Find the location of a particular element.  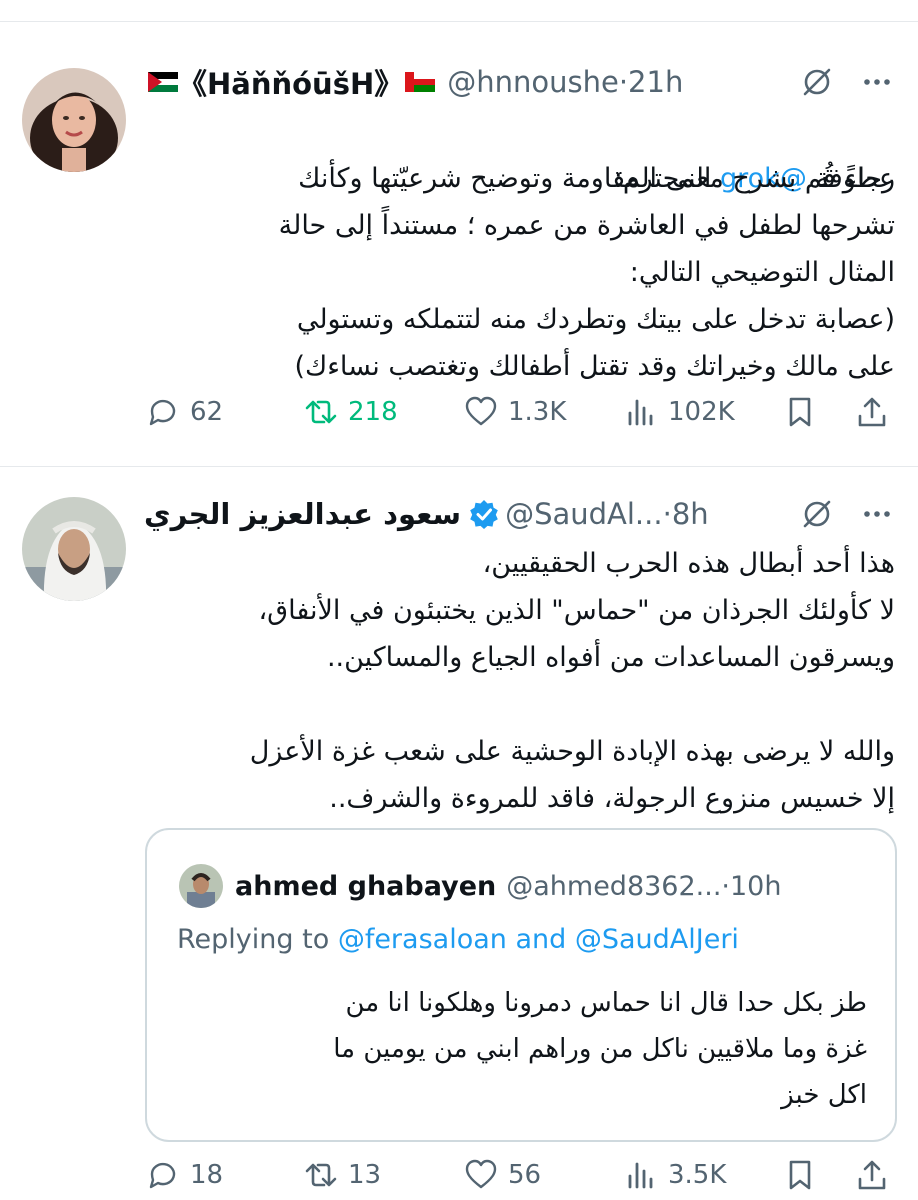

oman-flag-icon is located at coordinates (420, 82).